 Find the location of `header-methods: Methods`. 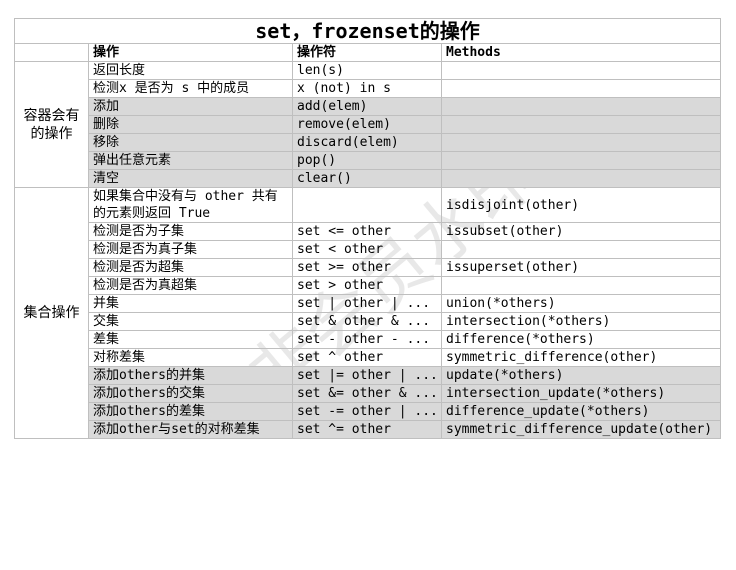

header-methods: Methods is located at coordinates (581, 52).